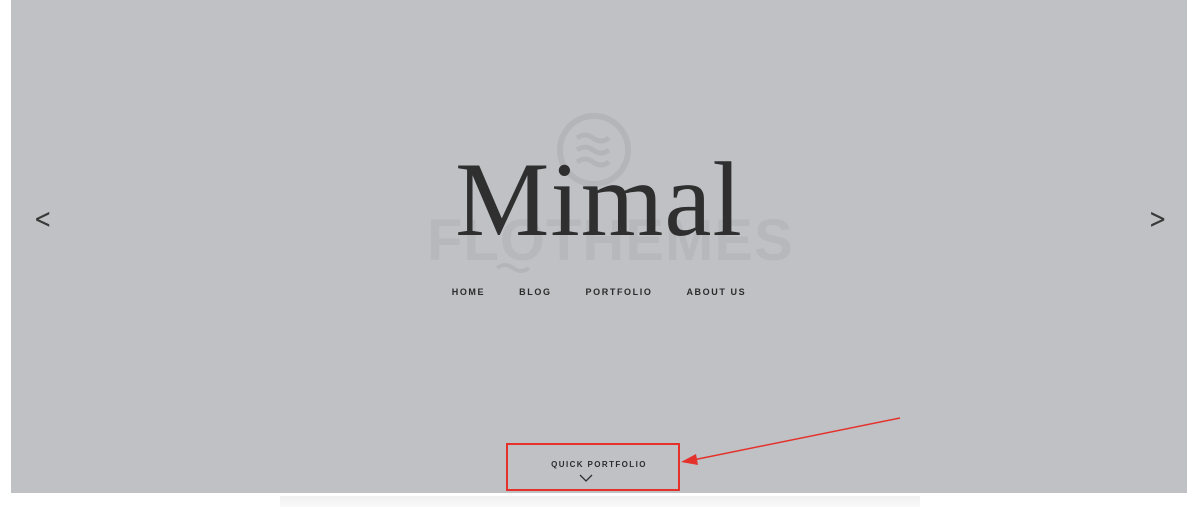  I want to click on chevron-left-icon: <, so click(42, 218).